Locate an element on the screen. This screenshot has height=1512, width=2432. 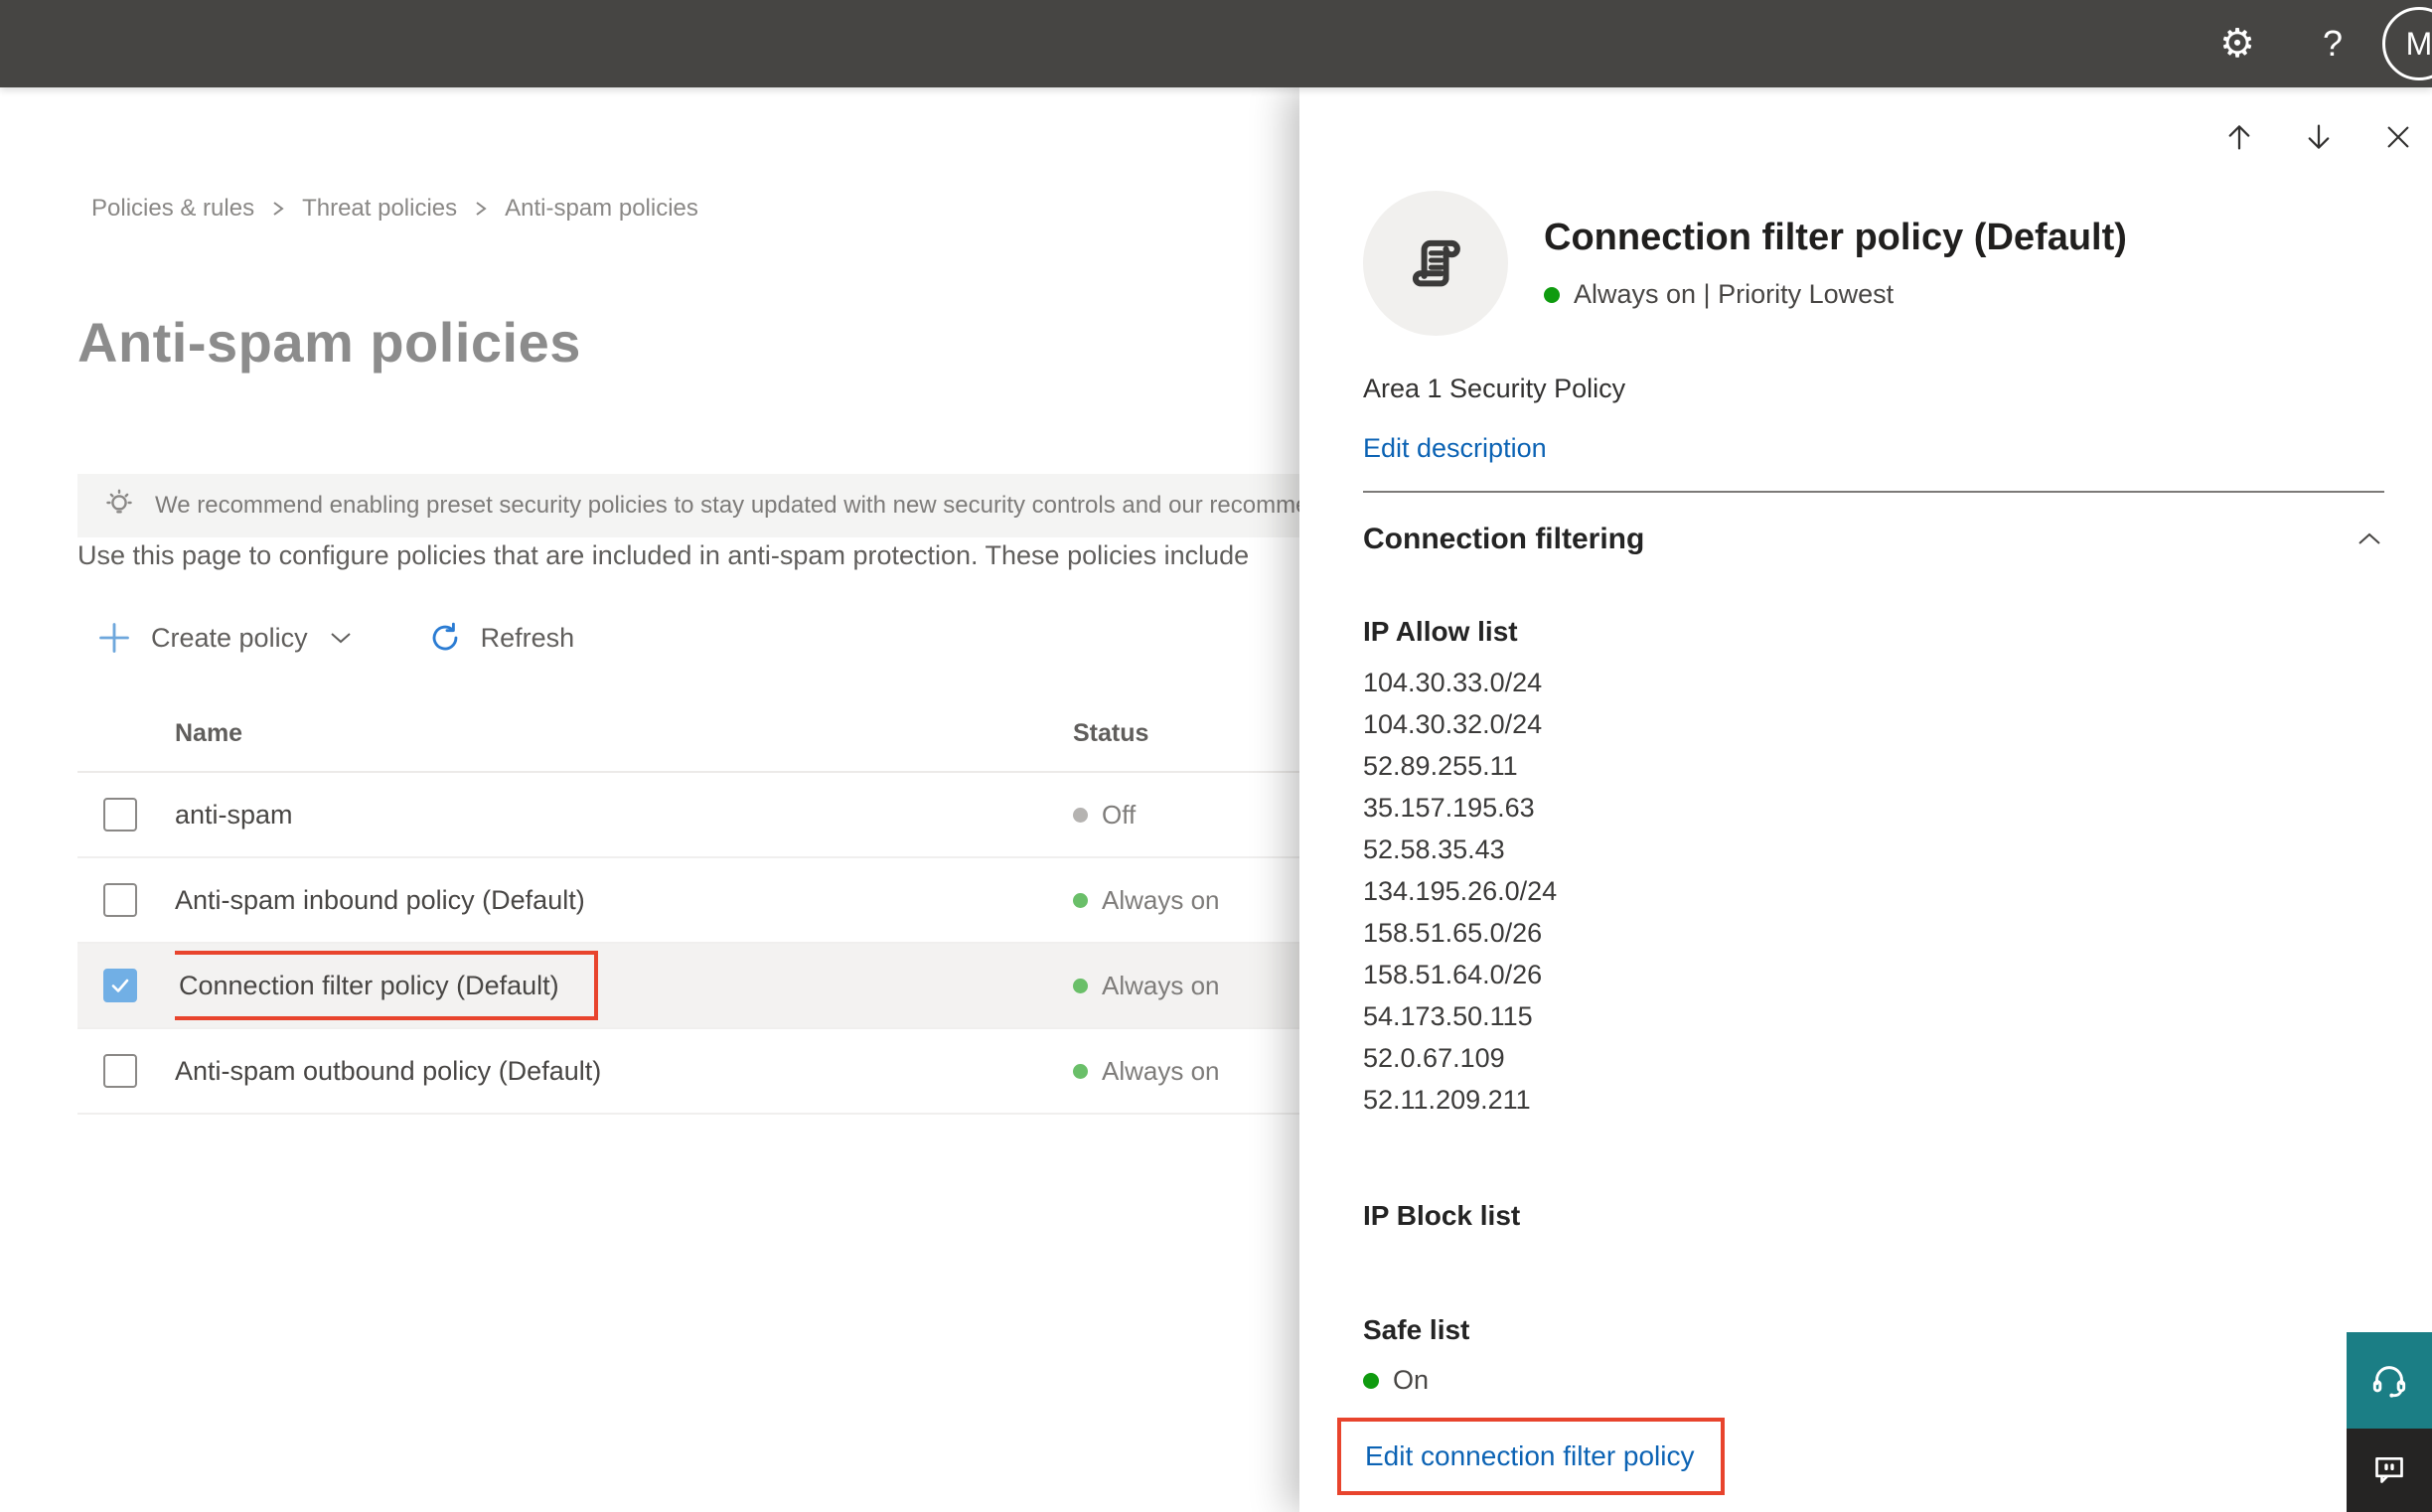
column-header-name: Name is located at coordinates (209, 732).